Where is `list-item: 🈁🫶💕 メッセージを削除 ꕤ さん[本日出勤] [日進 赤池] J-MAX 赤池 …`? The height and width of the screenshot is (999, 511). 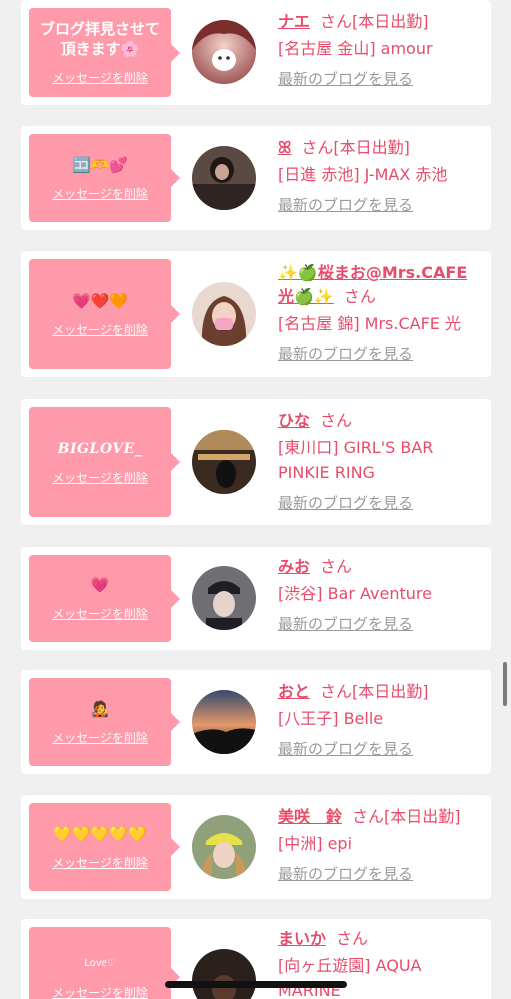 list-item: 🈁🫶💕 メッセージを削除 ꕤ さん[本日出勤] [日進 赤池] J-MAX 赤池 … is located at coordinates (256, 178).